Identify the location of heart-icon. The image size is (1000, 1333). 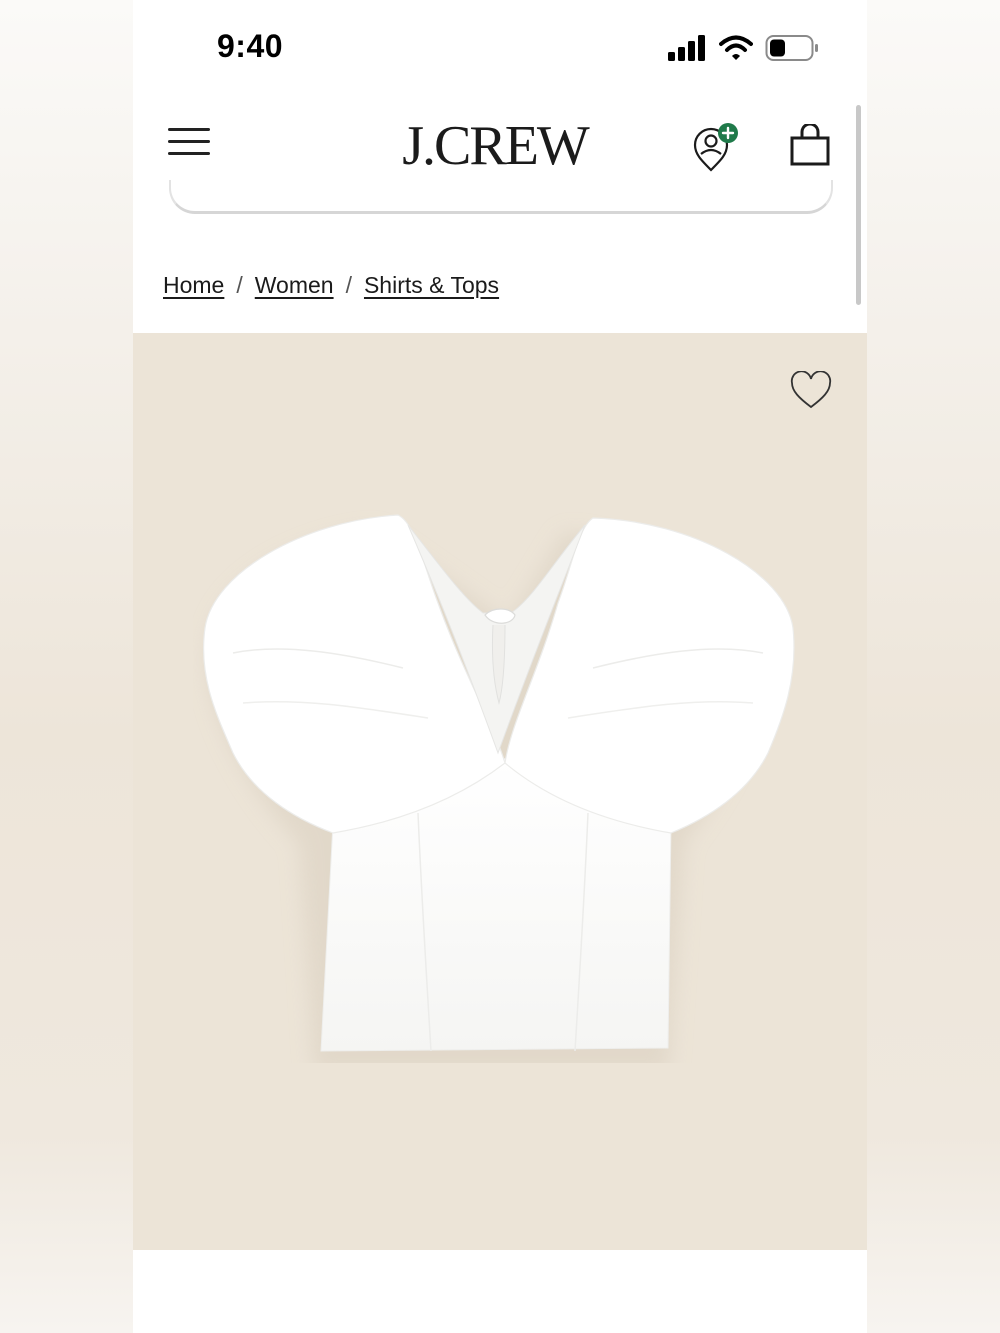
(811, 390).